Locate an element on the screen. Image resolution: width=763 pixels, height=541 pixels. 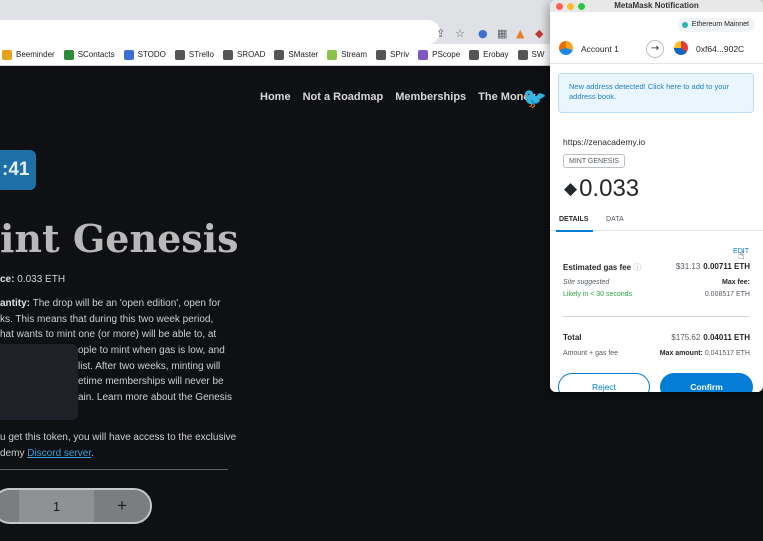
method-badge: MINT GENESIS is located at coordinates (594, 161).